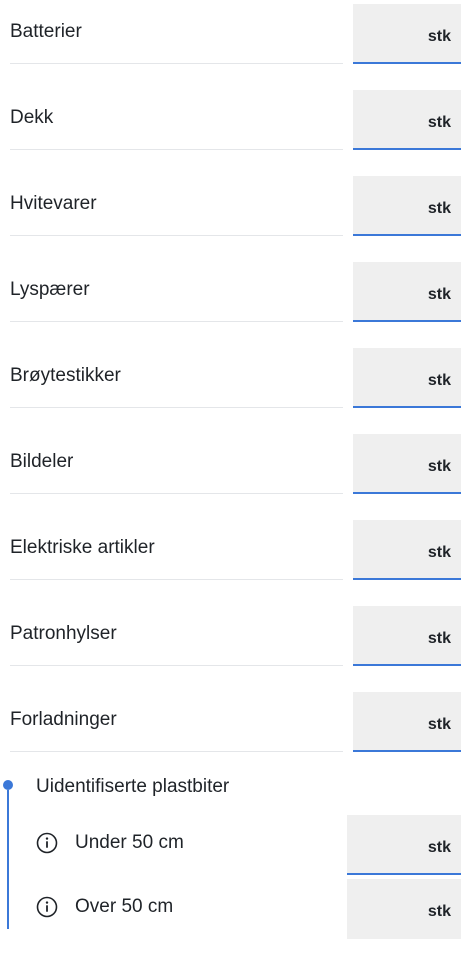  Describe the element at coordinates (82, 547) in the screenshot. I see `item-label: Elektriske artikler` at that location.